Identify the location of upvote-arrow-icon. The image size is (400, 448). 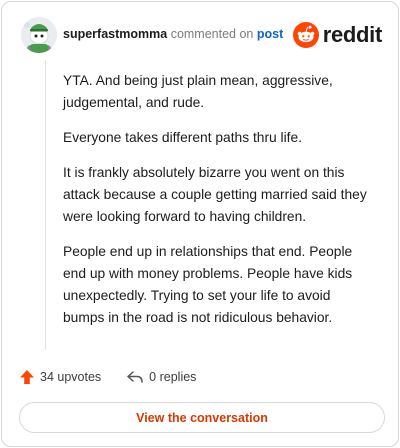
(27, 377).